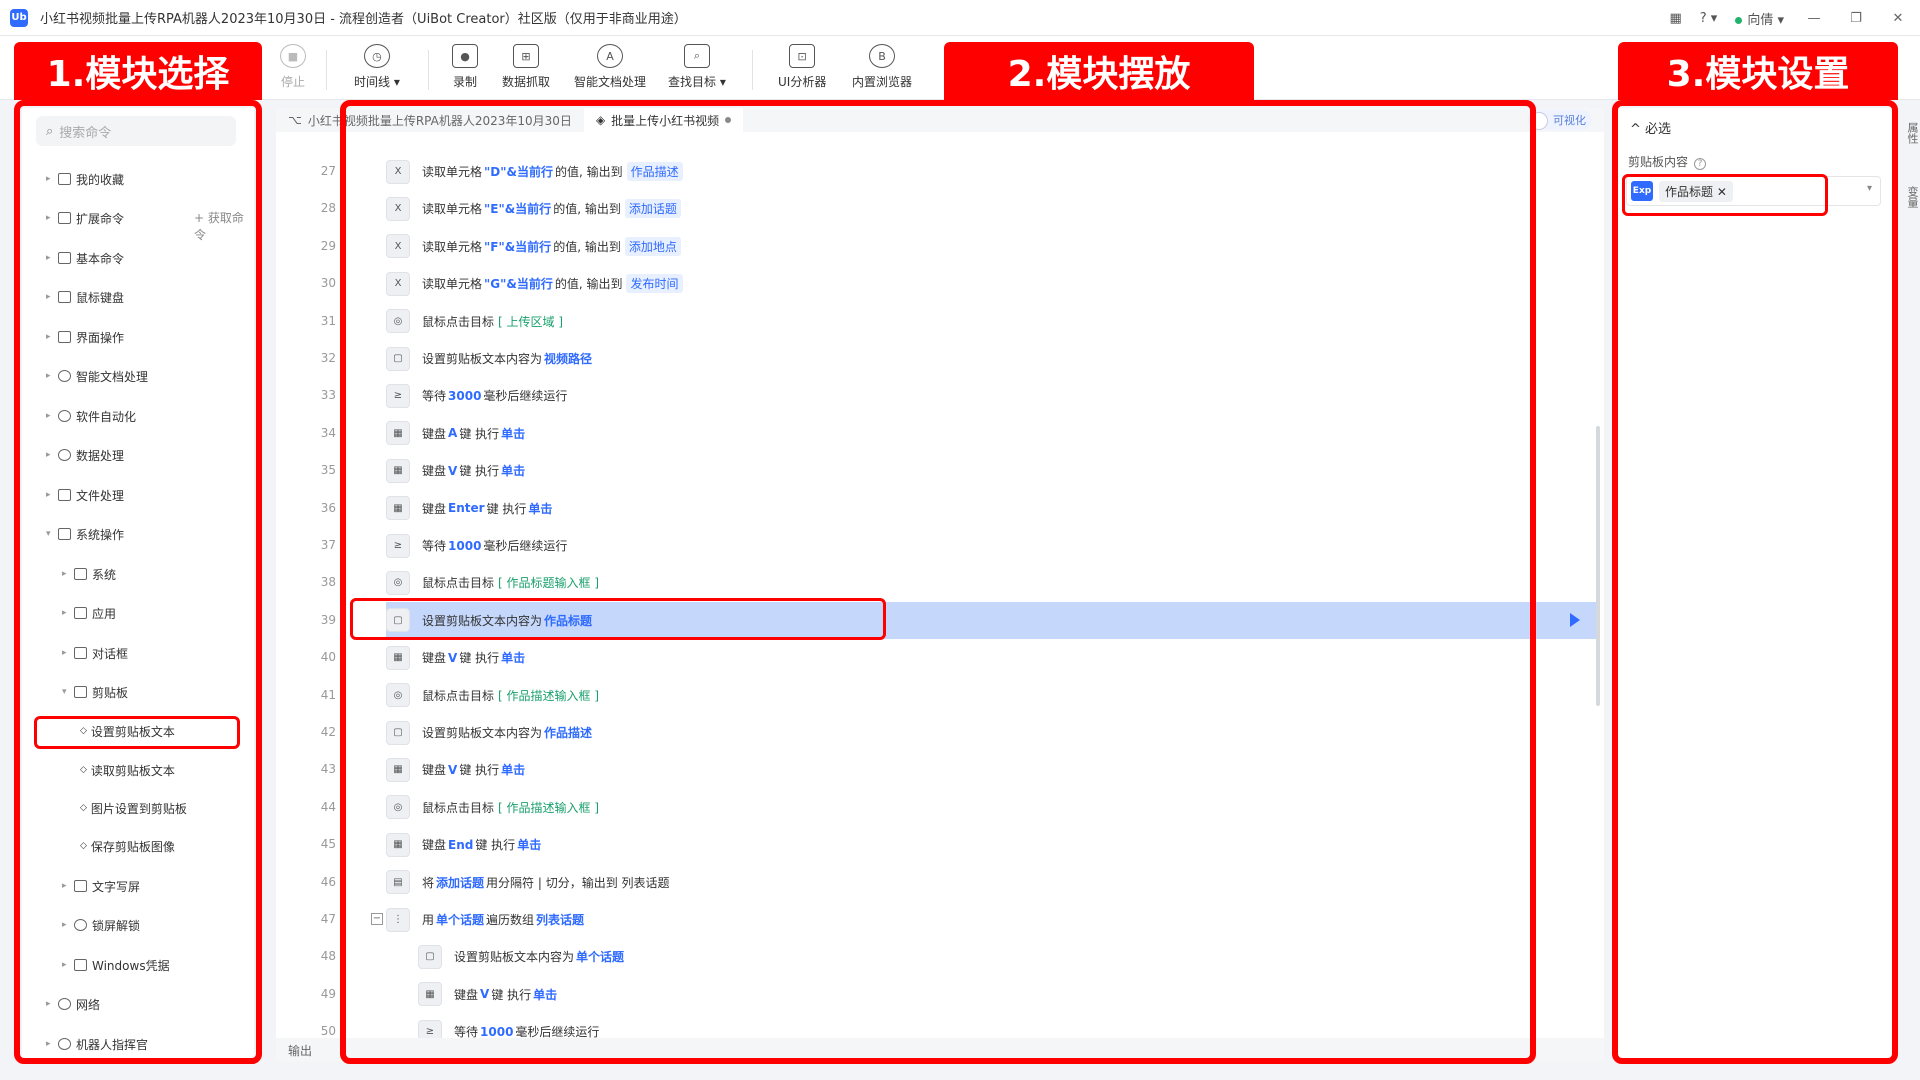  What do you see at coordinates (1598, 566) in the screenshot?
I see `editor-scrollbar` at bounding box center [1598, 566].